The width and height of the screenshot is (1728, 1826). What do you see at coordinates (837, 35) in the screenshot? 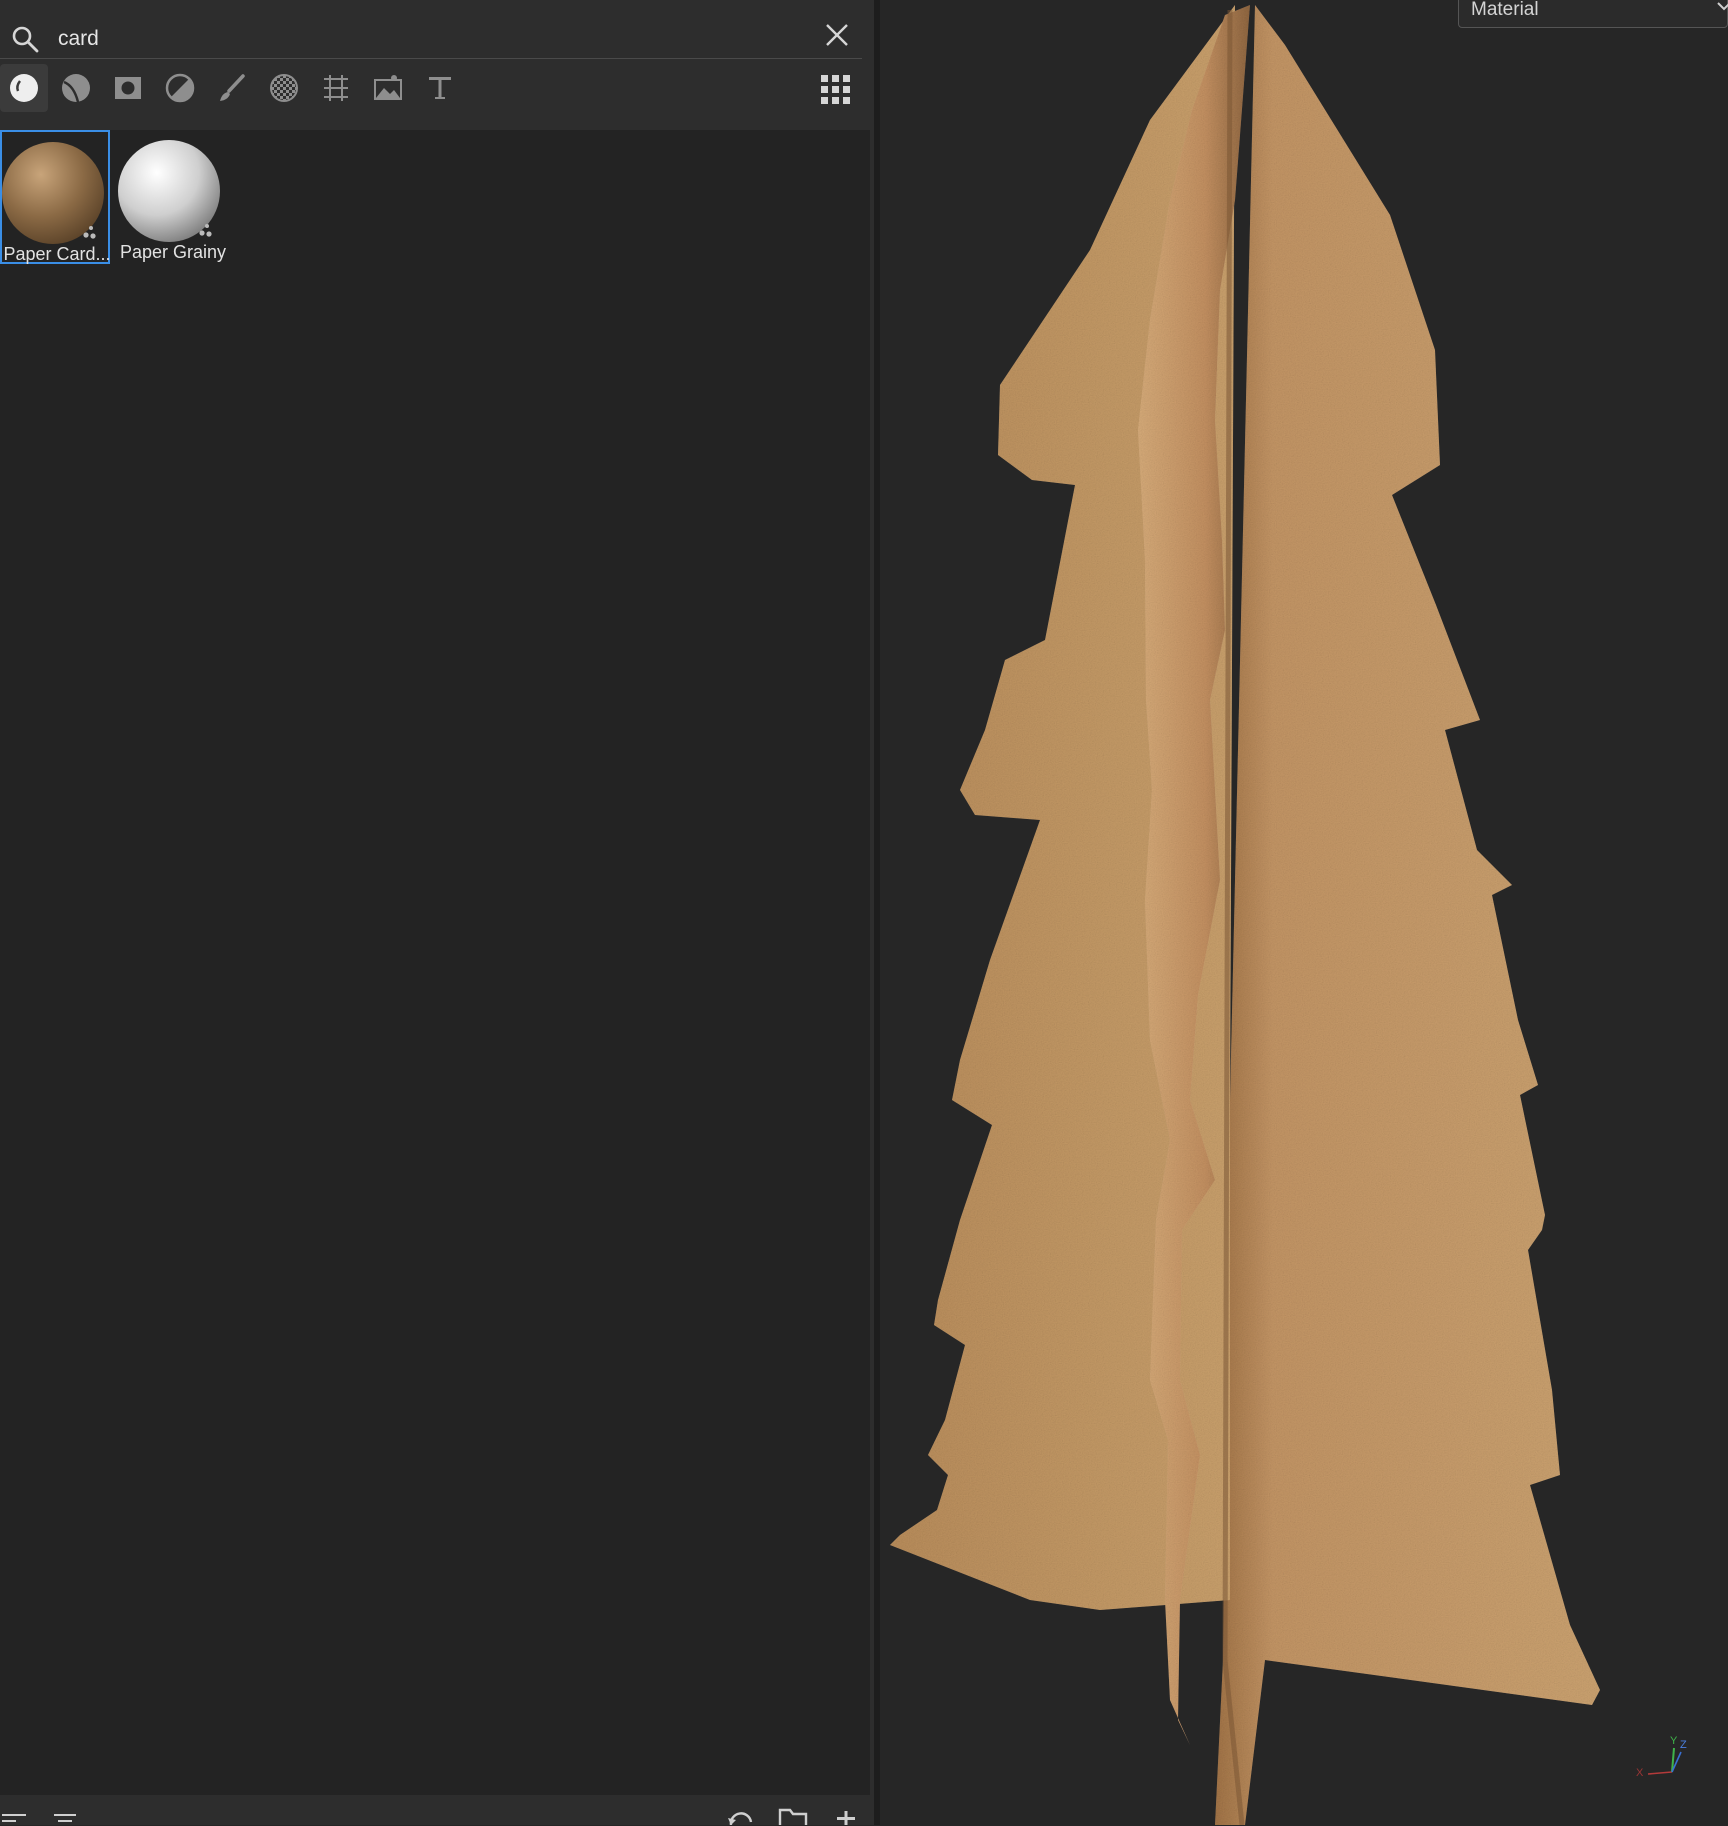
I see `clear-search-icon` at bounding box center [837, 35].